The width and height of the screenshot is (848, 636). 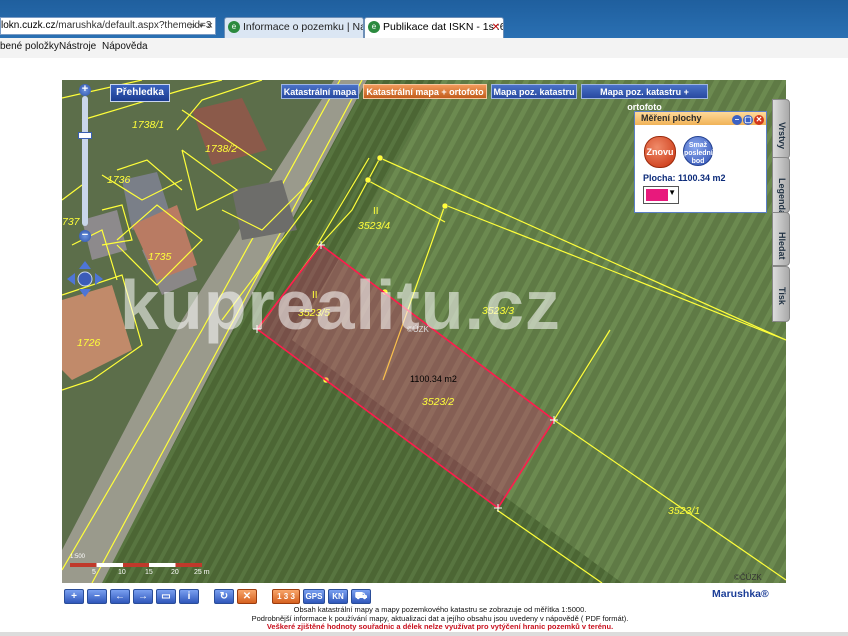 I want to click on measure-panel-header: Měření plochy – ▢ ✕, so click(x=700, y=118).